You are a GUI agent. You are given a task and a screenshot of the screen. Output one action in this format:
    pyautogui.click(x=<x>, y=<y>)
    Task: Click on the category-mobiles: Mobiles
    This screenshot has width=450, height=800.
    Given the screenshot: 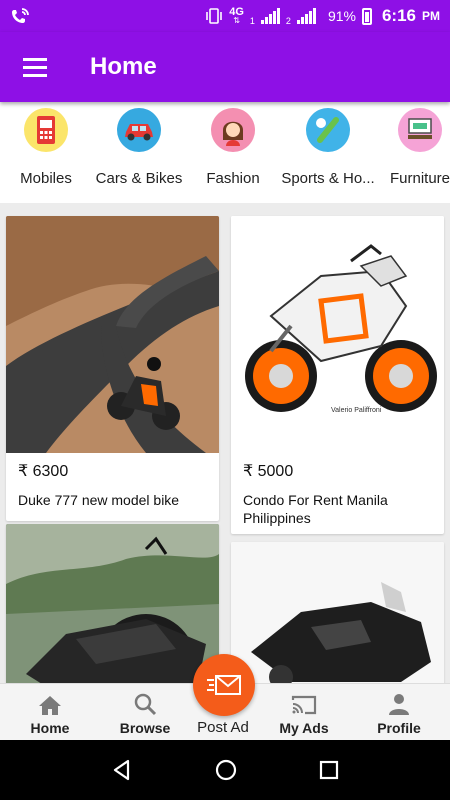 What is the action you would take?
    pyautogui.click(x=48, y=147)
    